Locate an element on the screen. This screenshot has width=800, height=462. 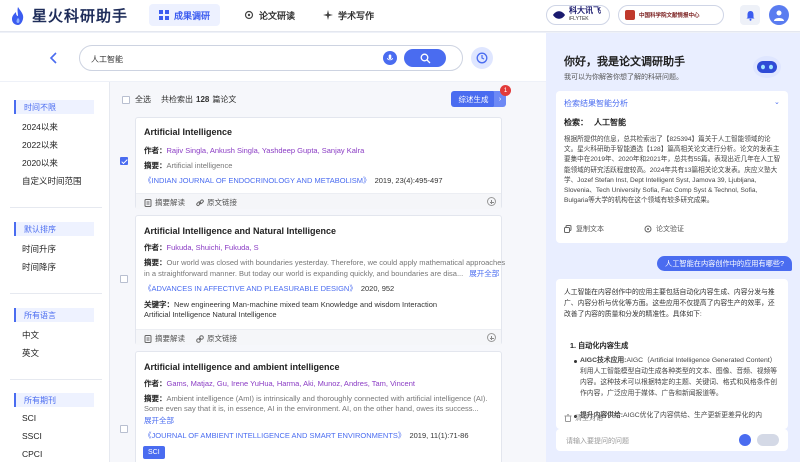
nav-tab-research: 成果调研 is located at coordinates (185, 15).